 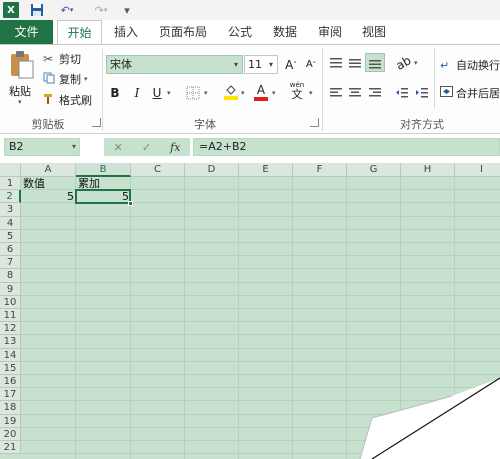 What do you see at coordinates (297, 91) in the screenshot?
I see `phonetic-guide-button: wén 文` at bounding box center [297, 91].